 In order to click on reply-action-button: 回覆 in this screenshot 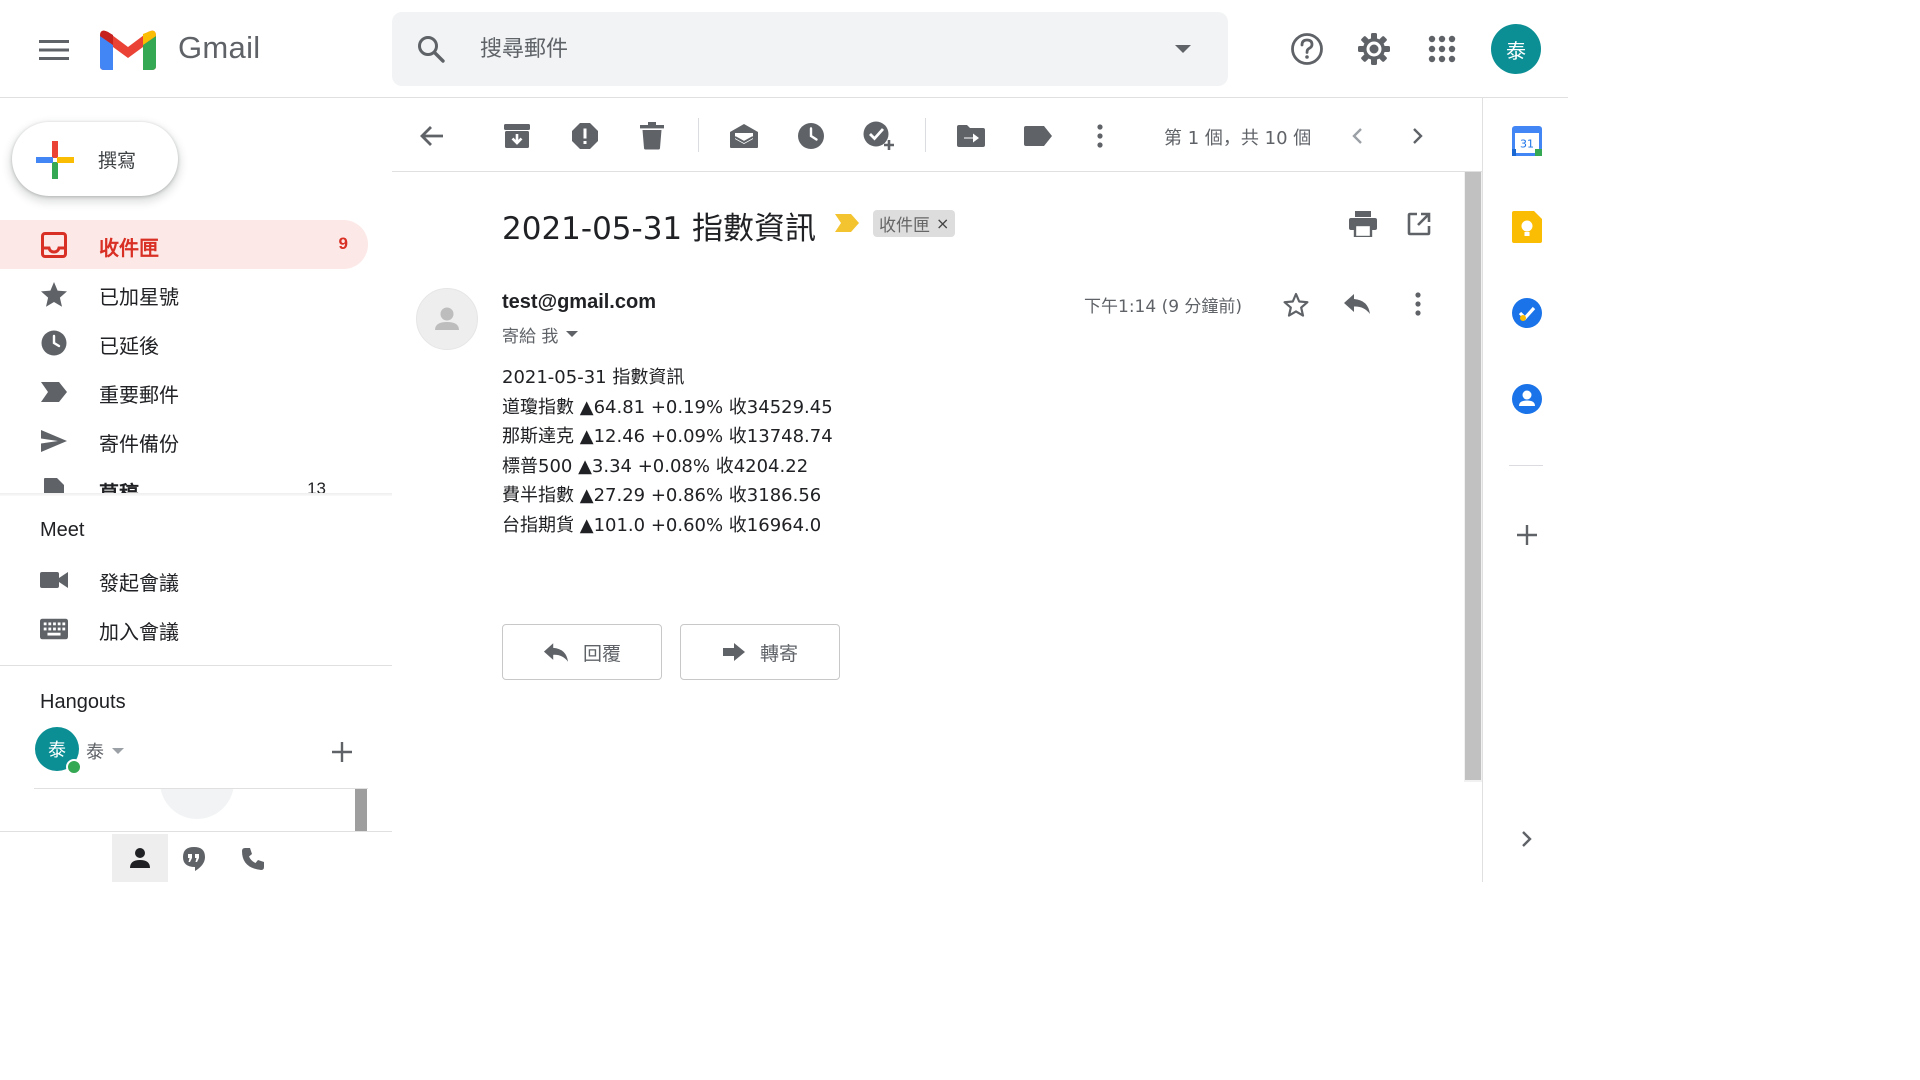, I will do `click(582, 652)`.